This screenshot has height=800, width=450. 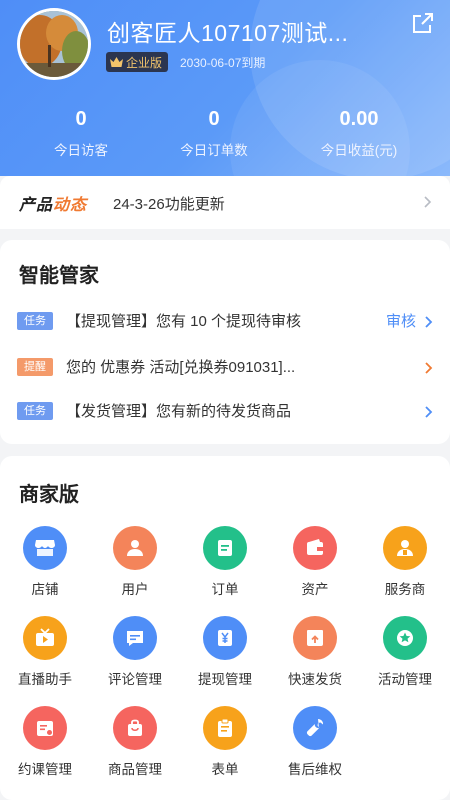 I want to click on share-icon, so click(x=423, y=23).